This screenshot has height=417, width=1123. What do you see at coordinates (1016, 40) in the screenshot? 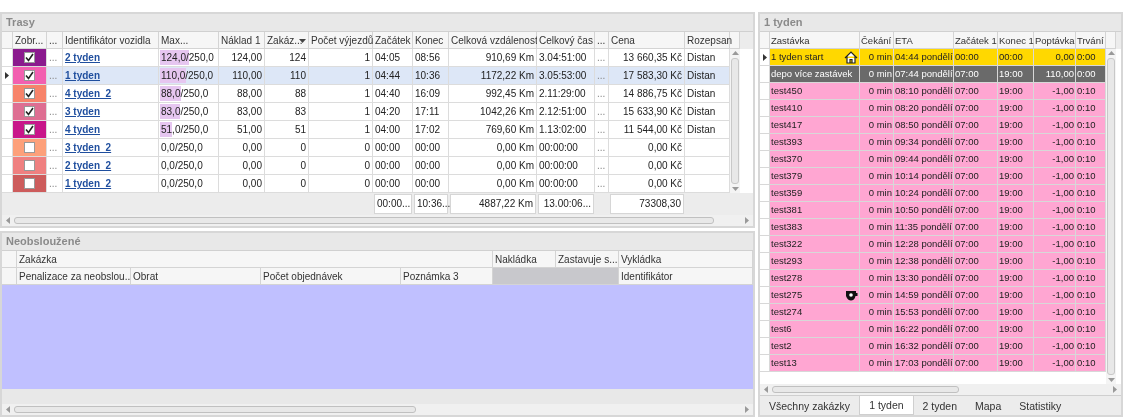
I see `column-header: Konec 1` at bounding box center [1016, 40].